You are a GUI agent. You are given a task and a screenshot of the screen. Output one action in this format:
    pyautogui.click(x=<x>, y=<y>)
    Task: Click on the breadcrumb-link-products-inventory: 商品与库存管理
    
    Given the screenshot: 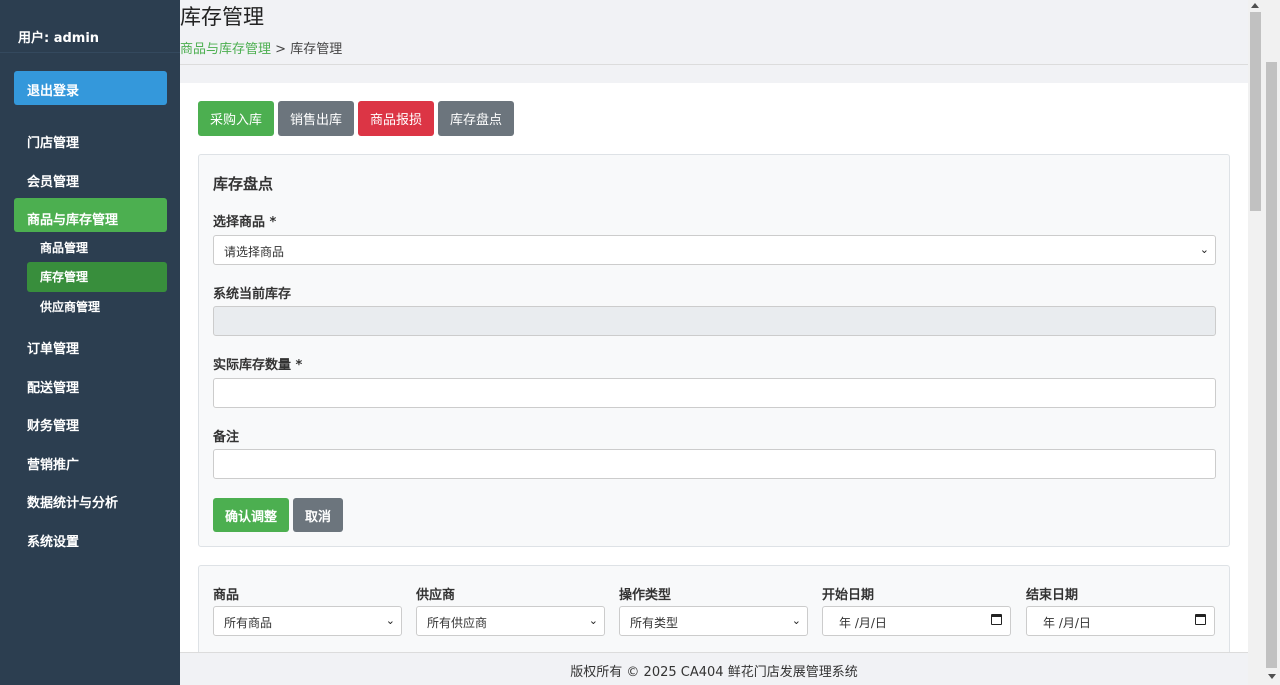 What is the action you would take?
    pyautogui.click(x=225, y=49)
    